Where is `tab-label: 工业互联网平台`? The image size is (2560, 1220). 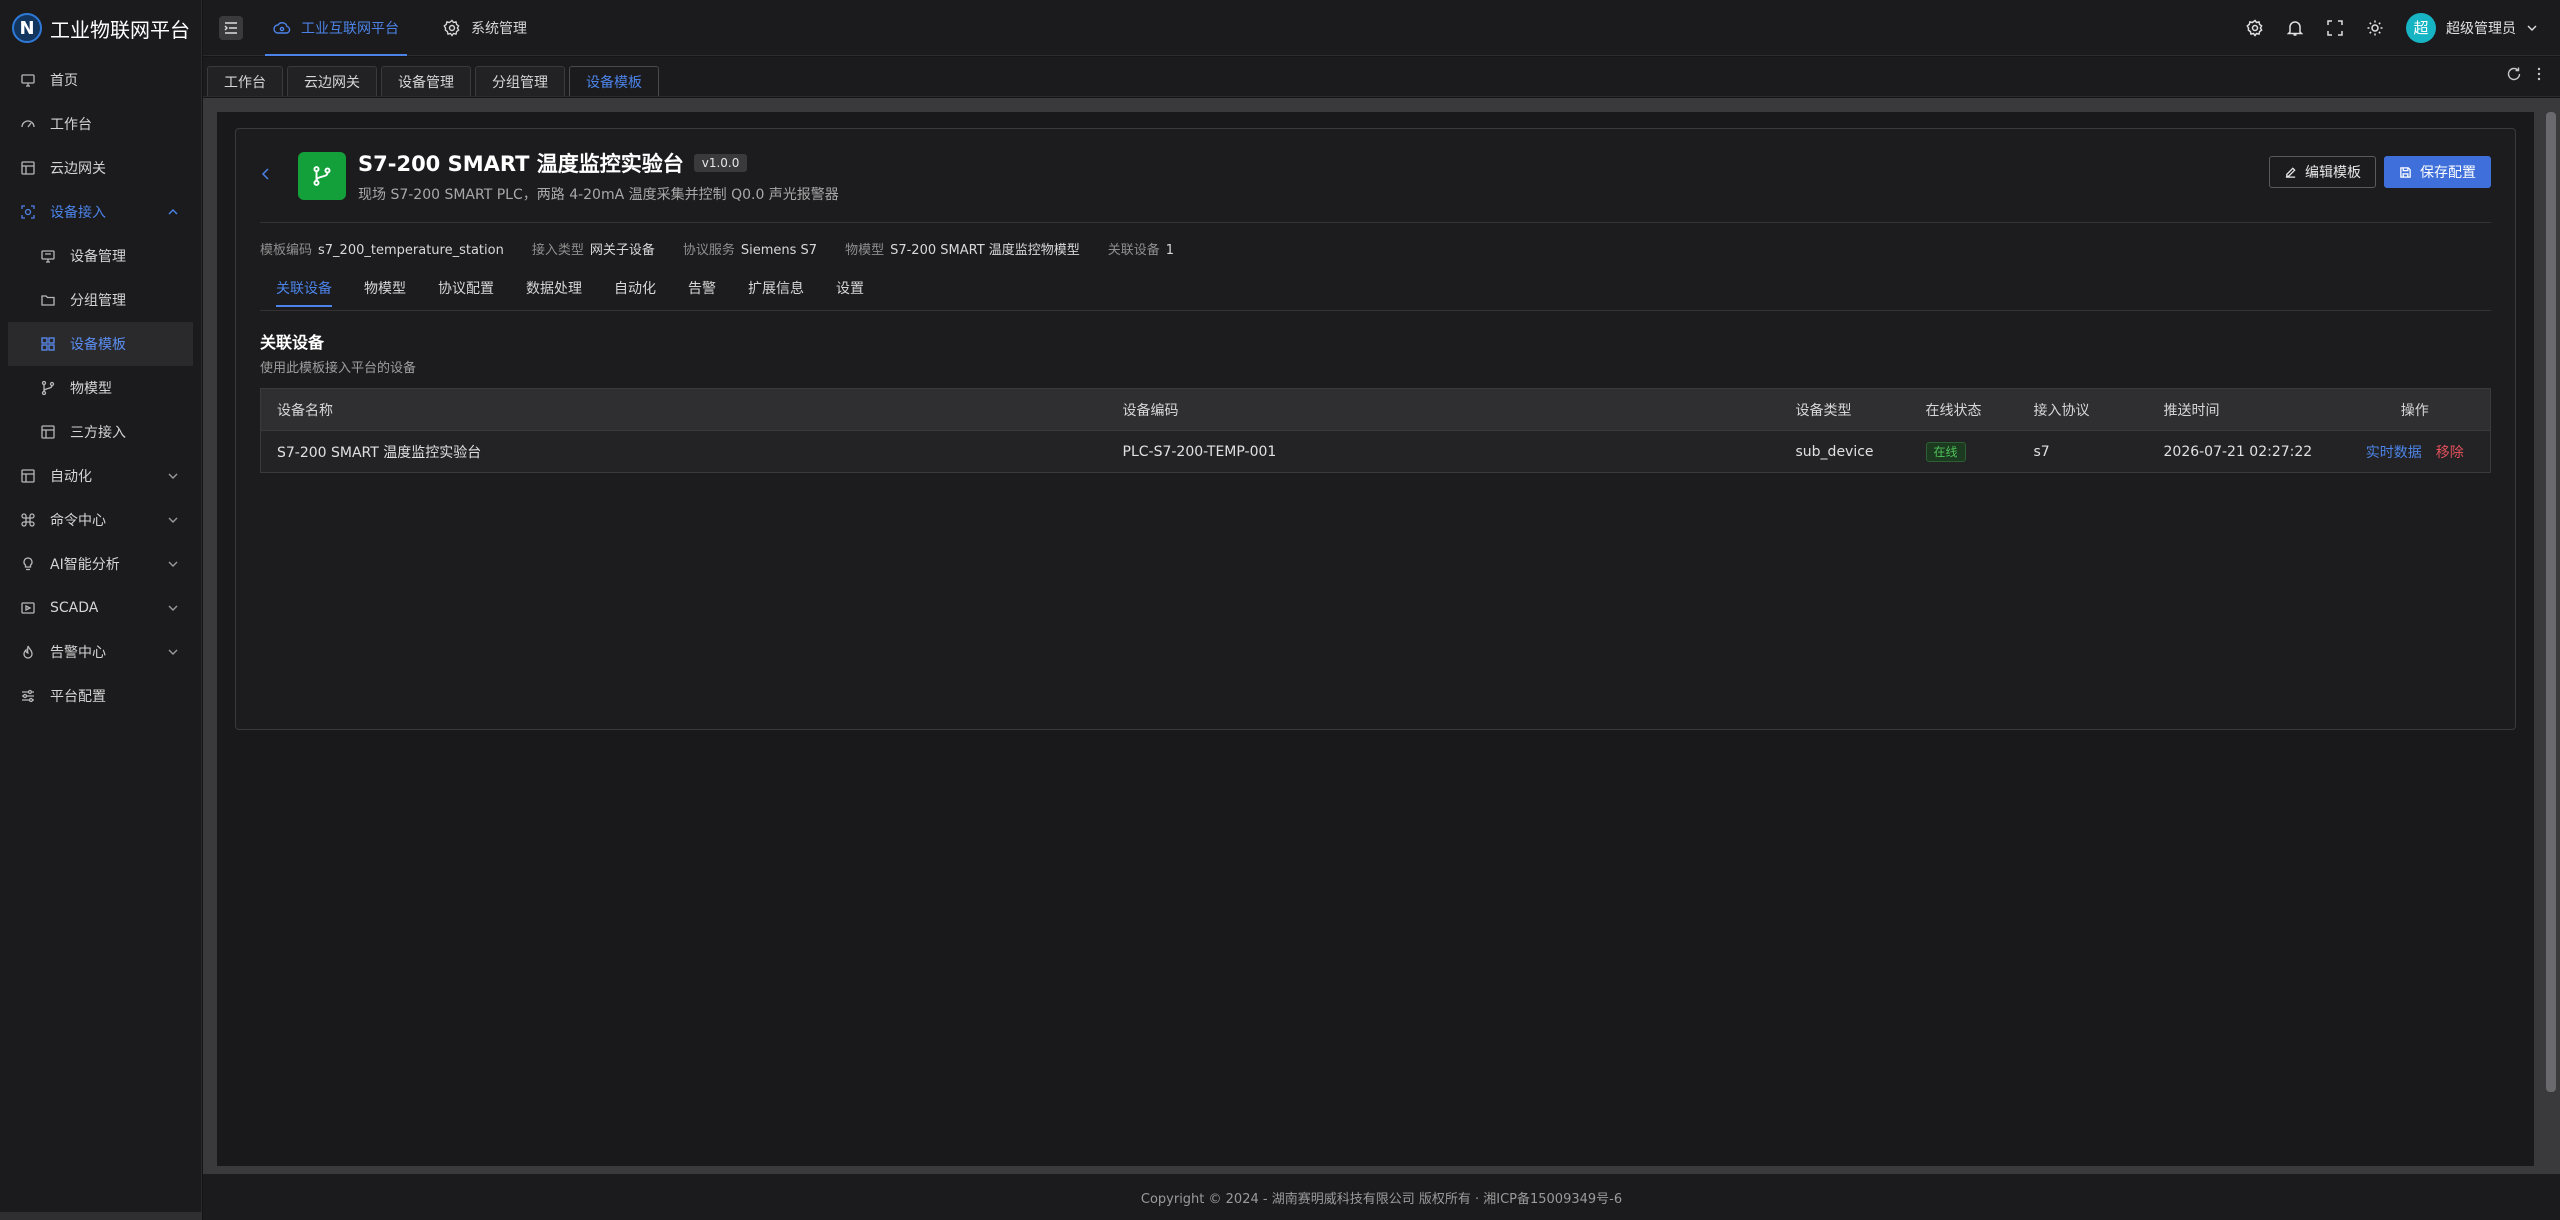 tab-label: 工业互联网平台 is located at coordinates (350, 28).